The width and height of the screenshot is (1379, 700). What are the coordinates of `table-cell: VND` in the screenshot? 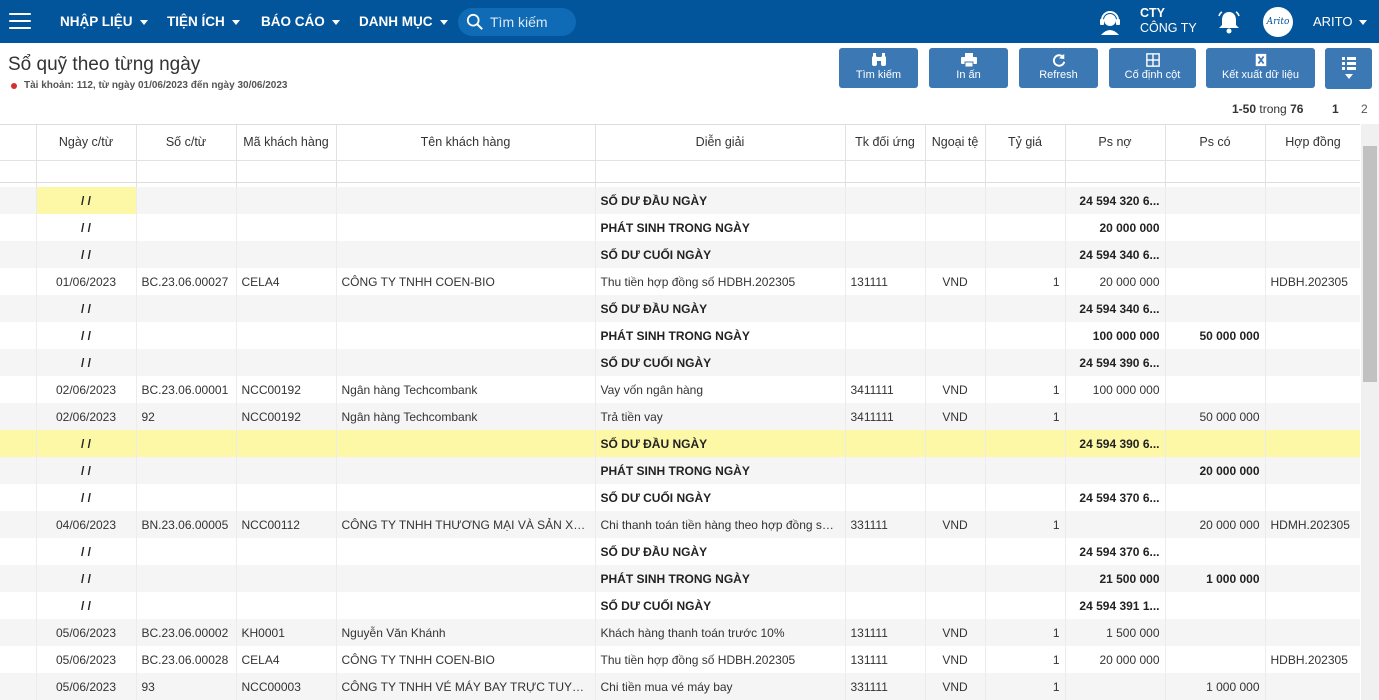 It's located at (955, 524).